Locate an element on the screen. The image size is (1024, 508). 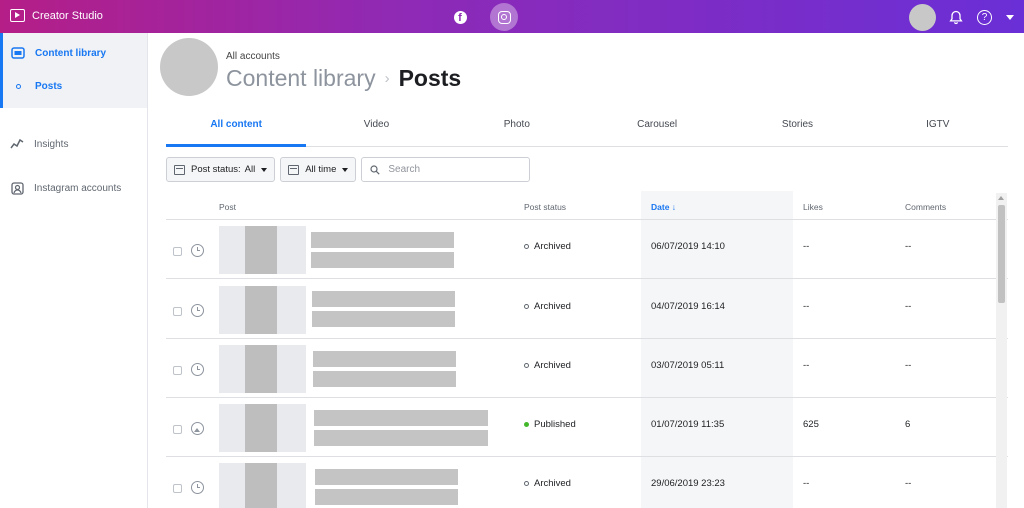
sidebar-active-section: Content library Posts is located at coordinates (73, 70).